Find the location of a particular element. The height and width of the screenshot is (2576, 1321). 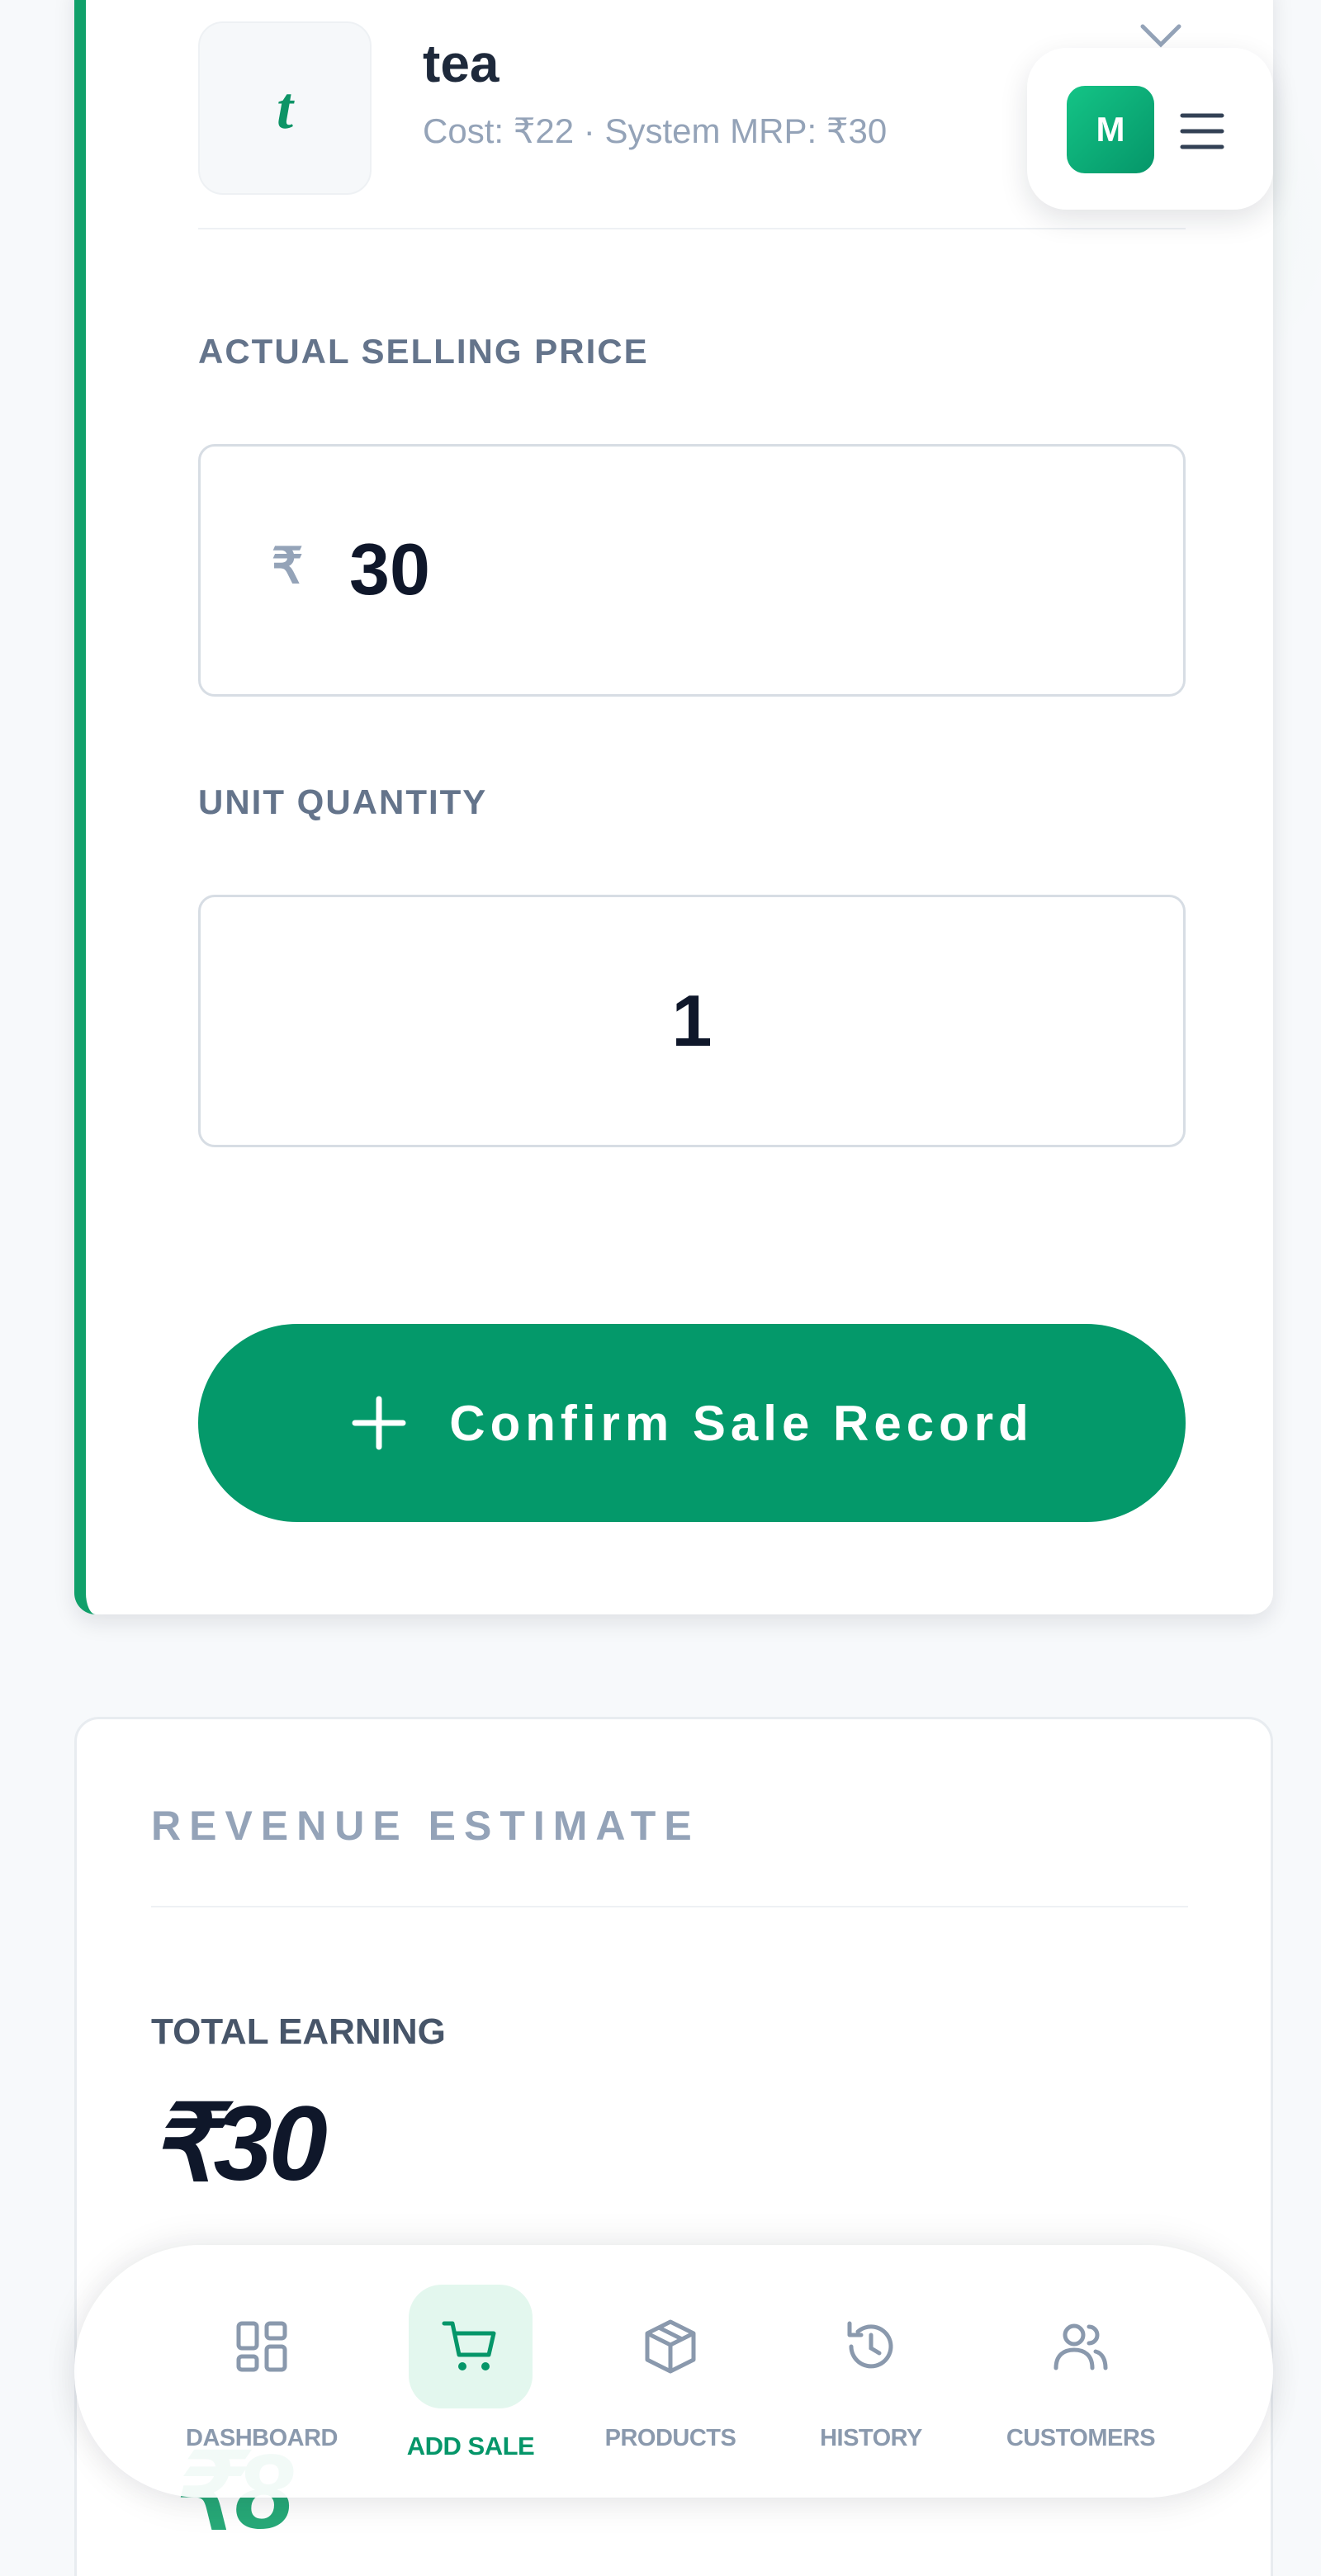

product-name: tea is located at coordinates (462, 63).